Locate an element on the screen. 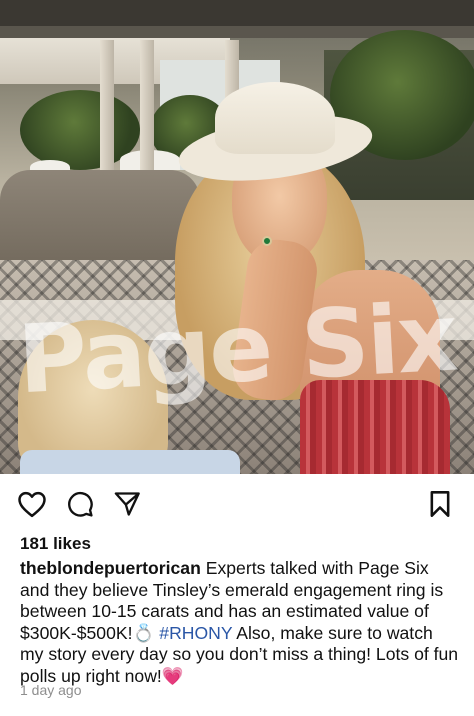 This screenshot has width=474, height=716. caption-username: theblondepuertorican is located at coordinates (110, 568).